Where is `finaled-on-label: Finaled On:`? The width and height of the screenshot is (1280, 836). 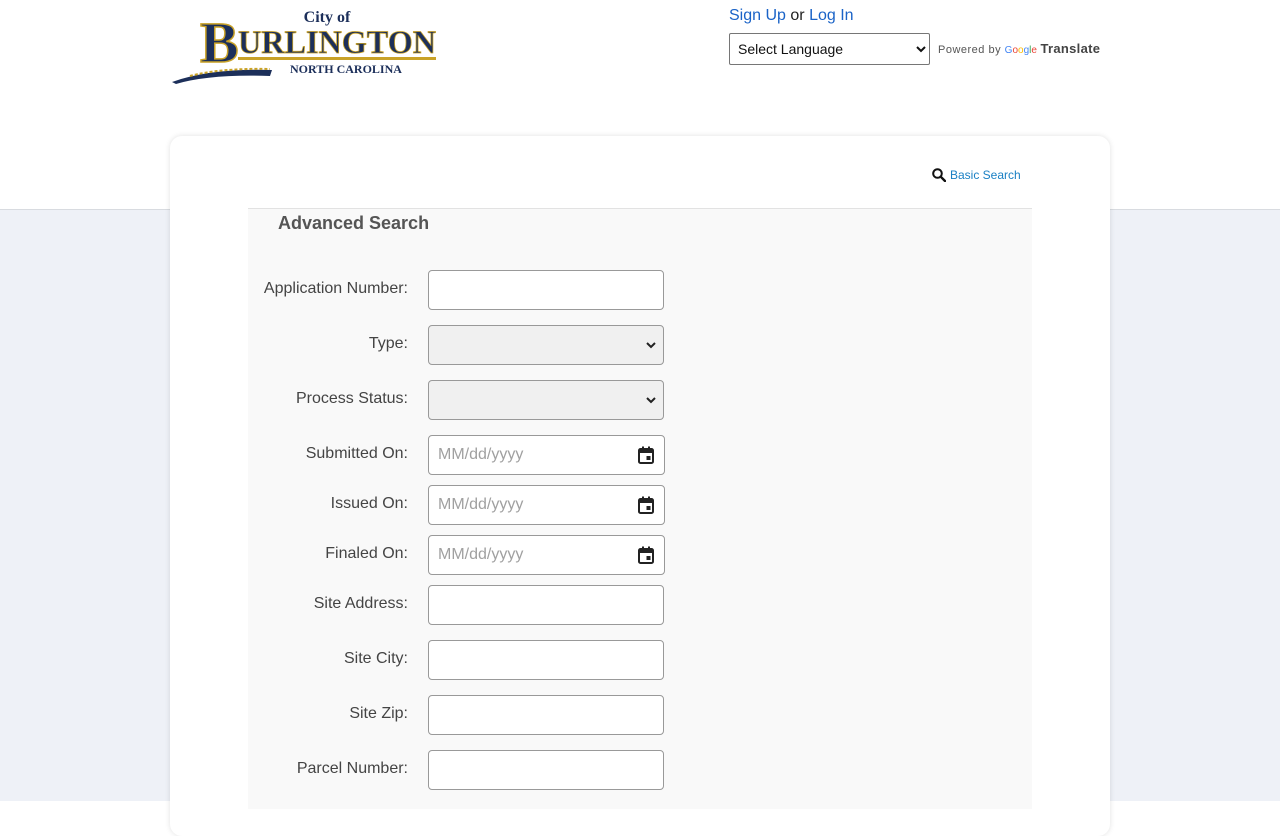
finaled-on-label: Finaled On: is located at coordinates (366, 553).